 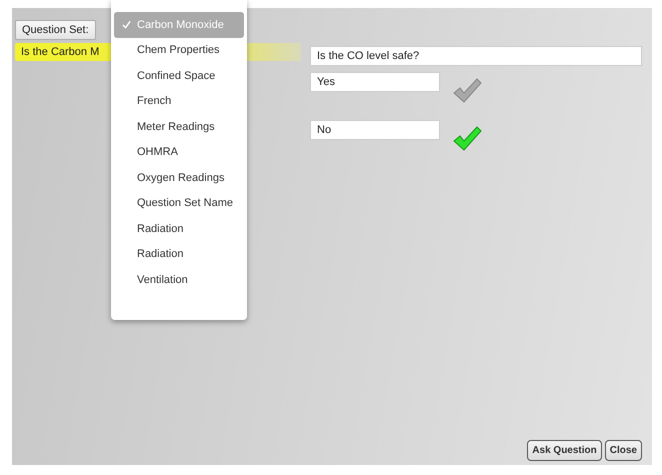 What do you see at coordinates (179, 279) in the screenshot?
I see `menu-item: Ventilation` at bounding box center [179, 279].